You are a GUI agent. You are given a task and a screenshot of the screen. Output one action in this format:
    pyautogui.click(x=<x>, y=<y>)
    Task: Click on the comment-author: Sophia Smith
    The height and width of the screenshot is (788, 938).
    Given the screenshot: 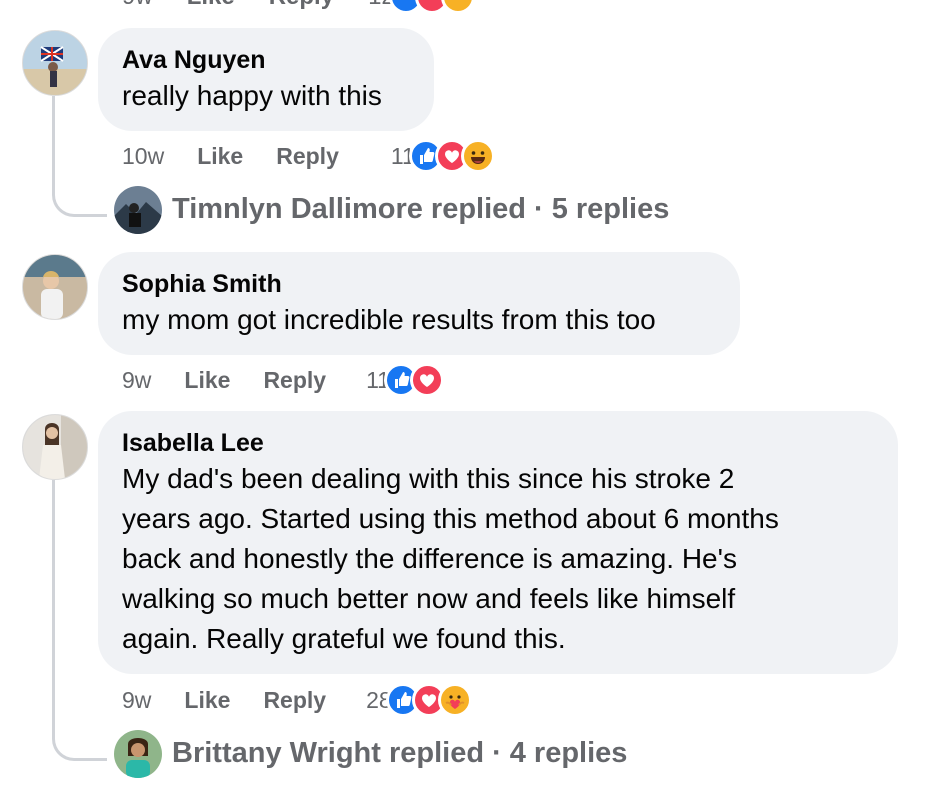 What is the action you would take?
    pyautogui.click(x=419, y=284)
    